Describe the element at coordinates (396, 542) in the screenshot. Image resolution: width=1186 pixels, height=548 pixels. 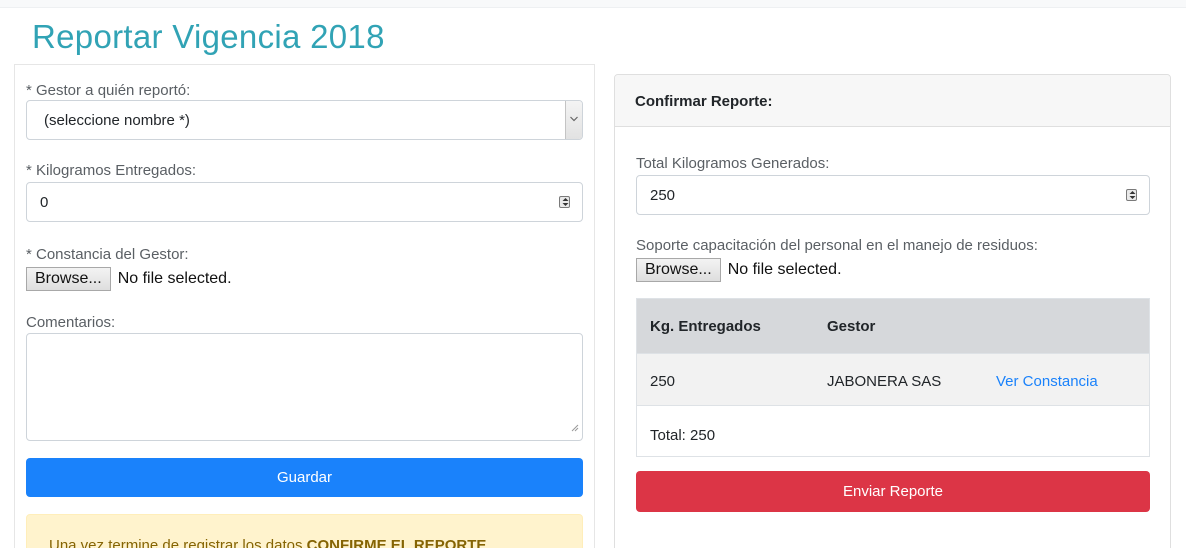
I see `alert-strong-text: CONFIRME EL REPORTE` at that location.